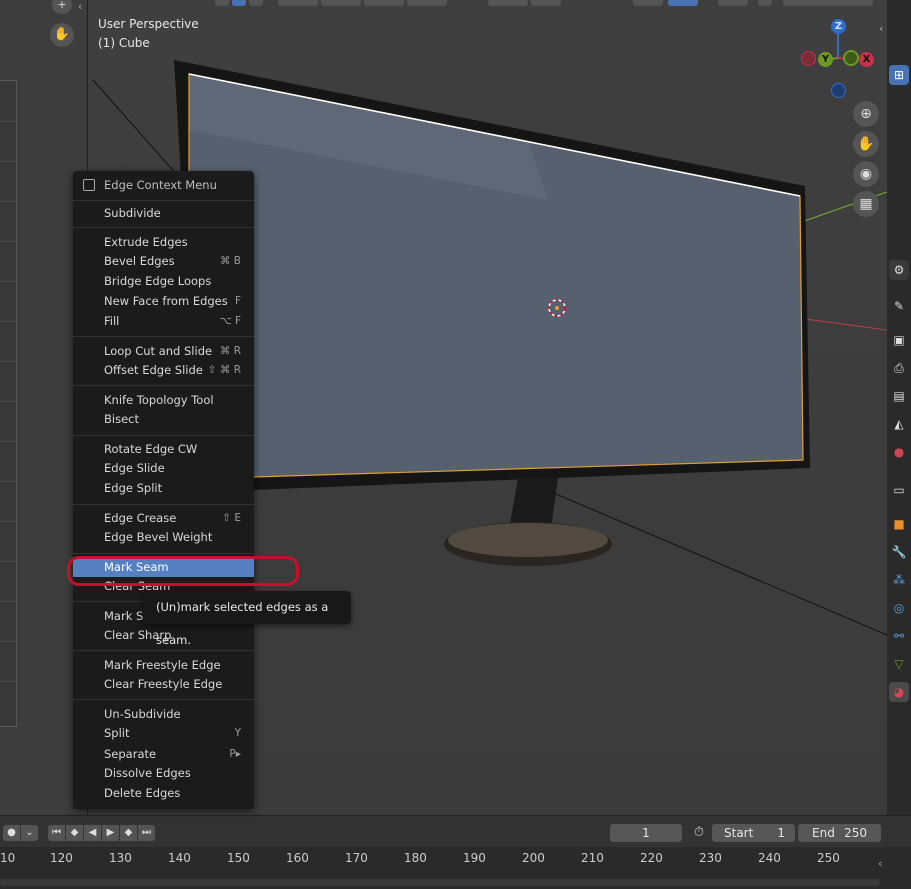 The image size is (911, 889). What do you see at coordinates (455, 831) in the screenshot?
I see `timeline-header: ● ⌄ ⏮ ◆ ◀ ▶ ◆ ⏭ 1 ⏱ Start 1 End 250` at bounding box center [455, 831].